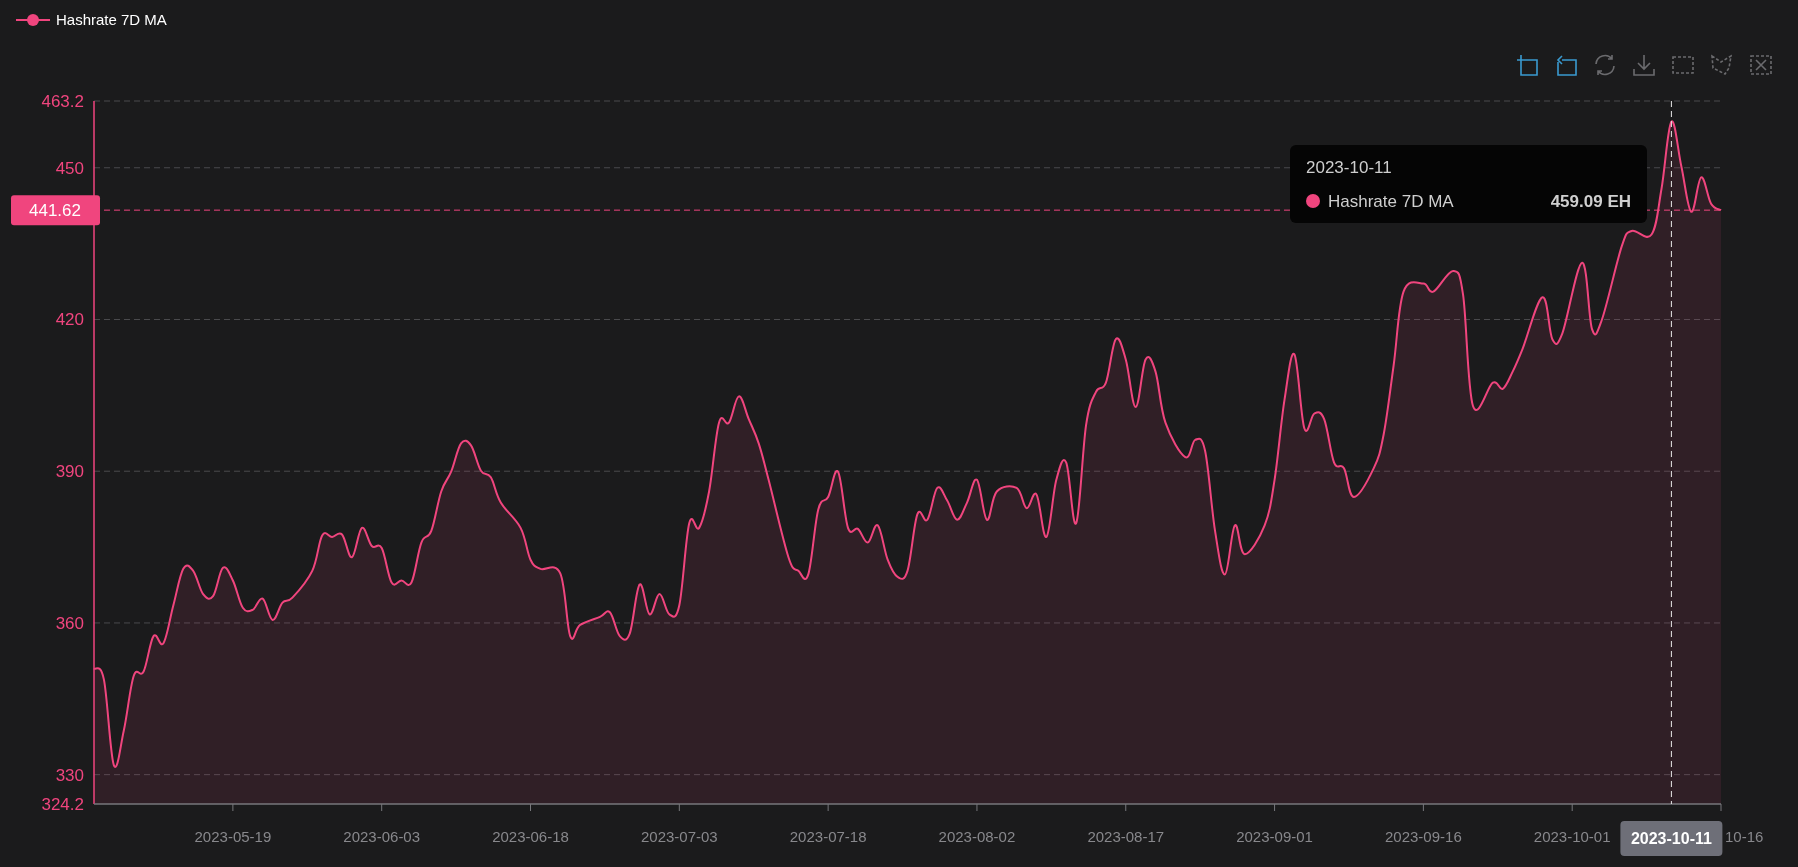  I want to click on axis-pointer-label: 441.62, so click(55, 210).